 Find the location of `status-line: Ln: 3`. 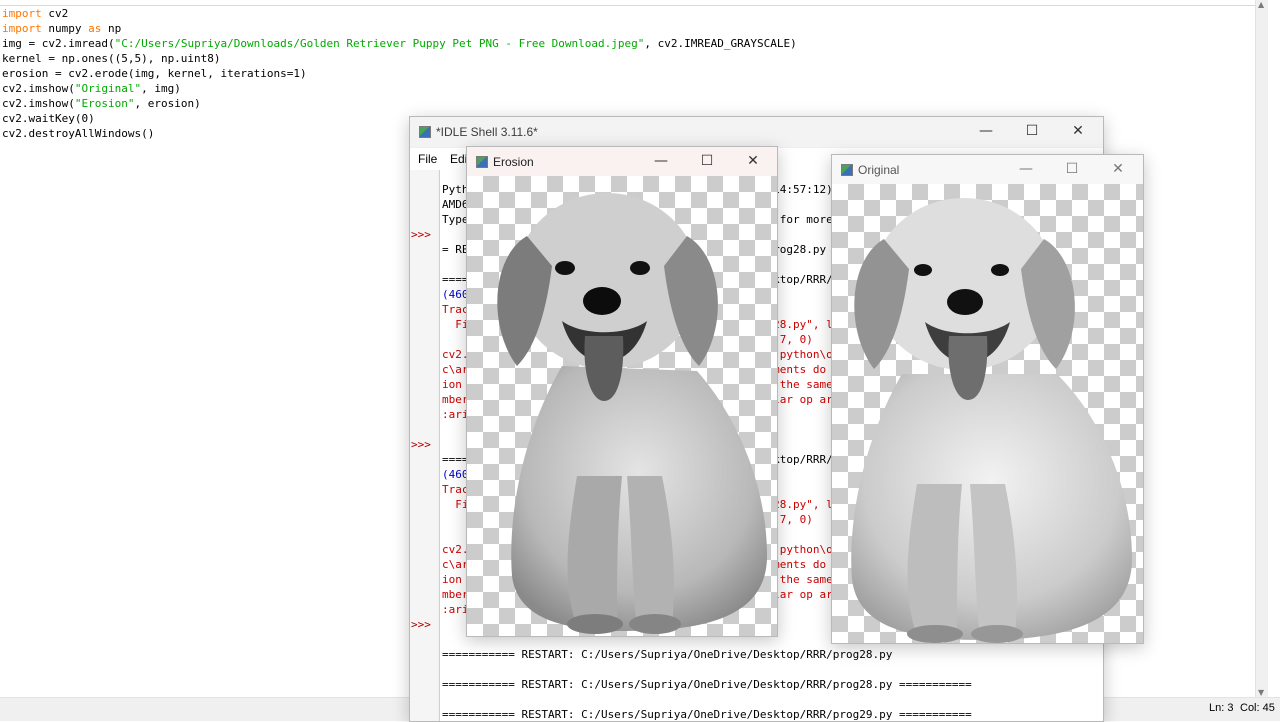

status-line: Ln: 3 is located at coordinates (1221, 708).